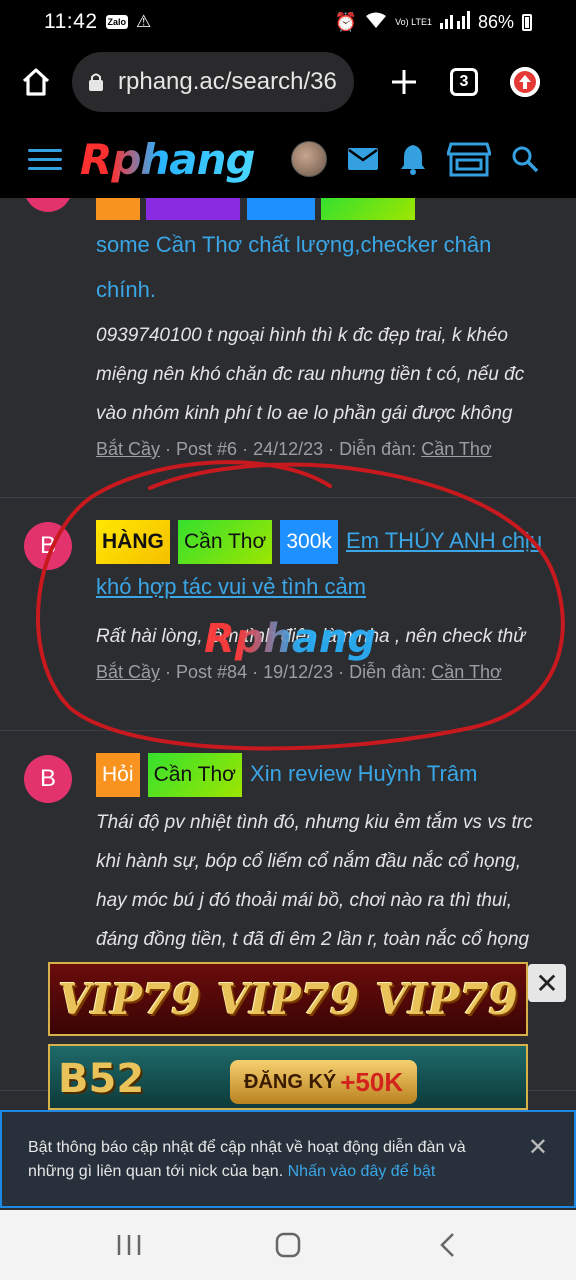  Describe the element at coordinates (96, 82) in the screenshot. I see `lock-icon` at that location.